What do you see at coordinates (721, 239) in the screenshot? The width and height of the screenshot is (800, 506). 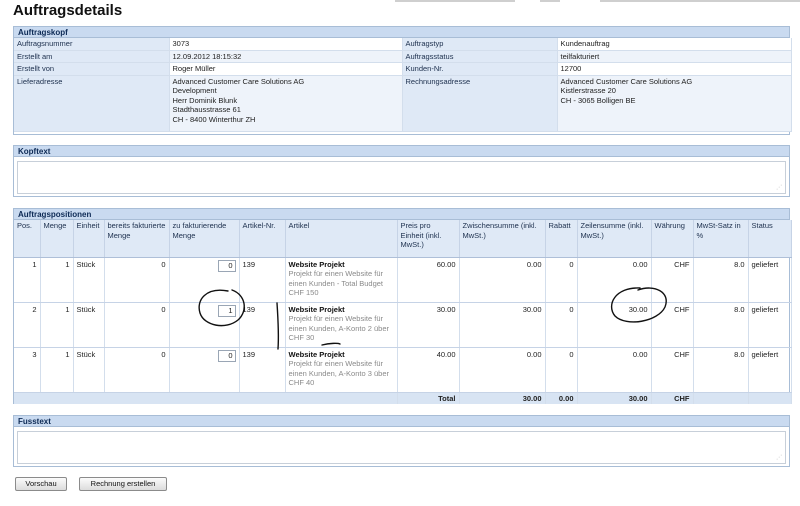 I see `column-header: MwSt-Satz in %` at bounding box center [721, 239].